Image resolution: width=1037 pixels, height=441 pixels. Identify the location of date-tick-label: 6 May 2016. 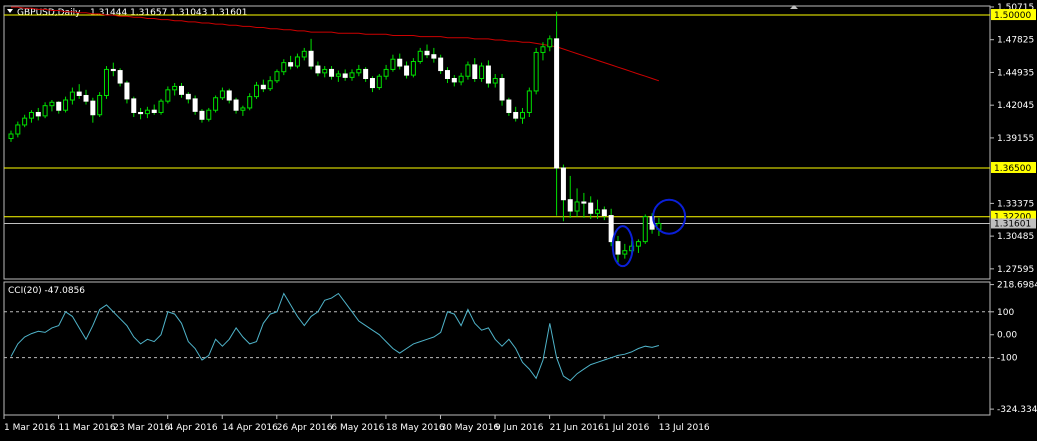
(357, 428).